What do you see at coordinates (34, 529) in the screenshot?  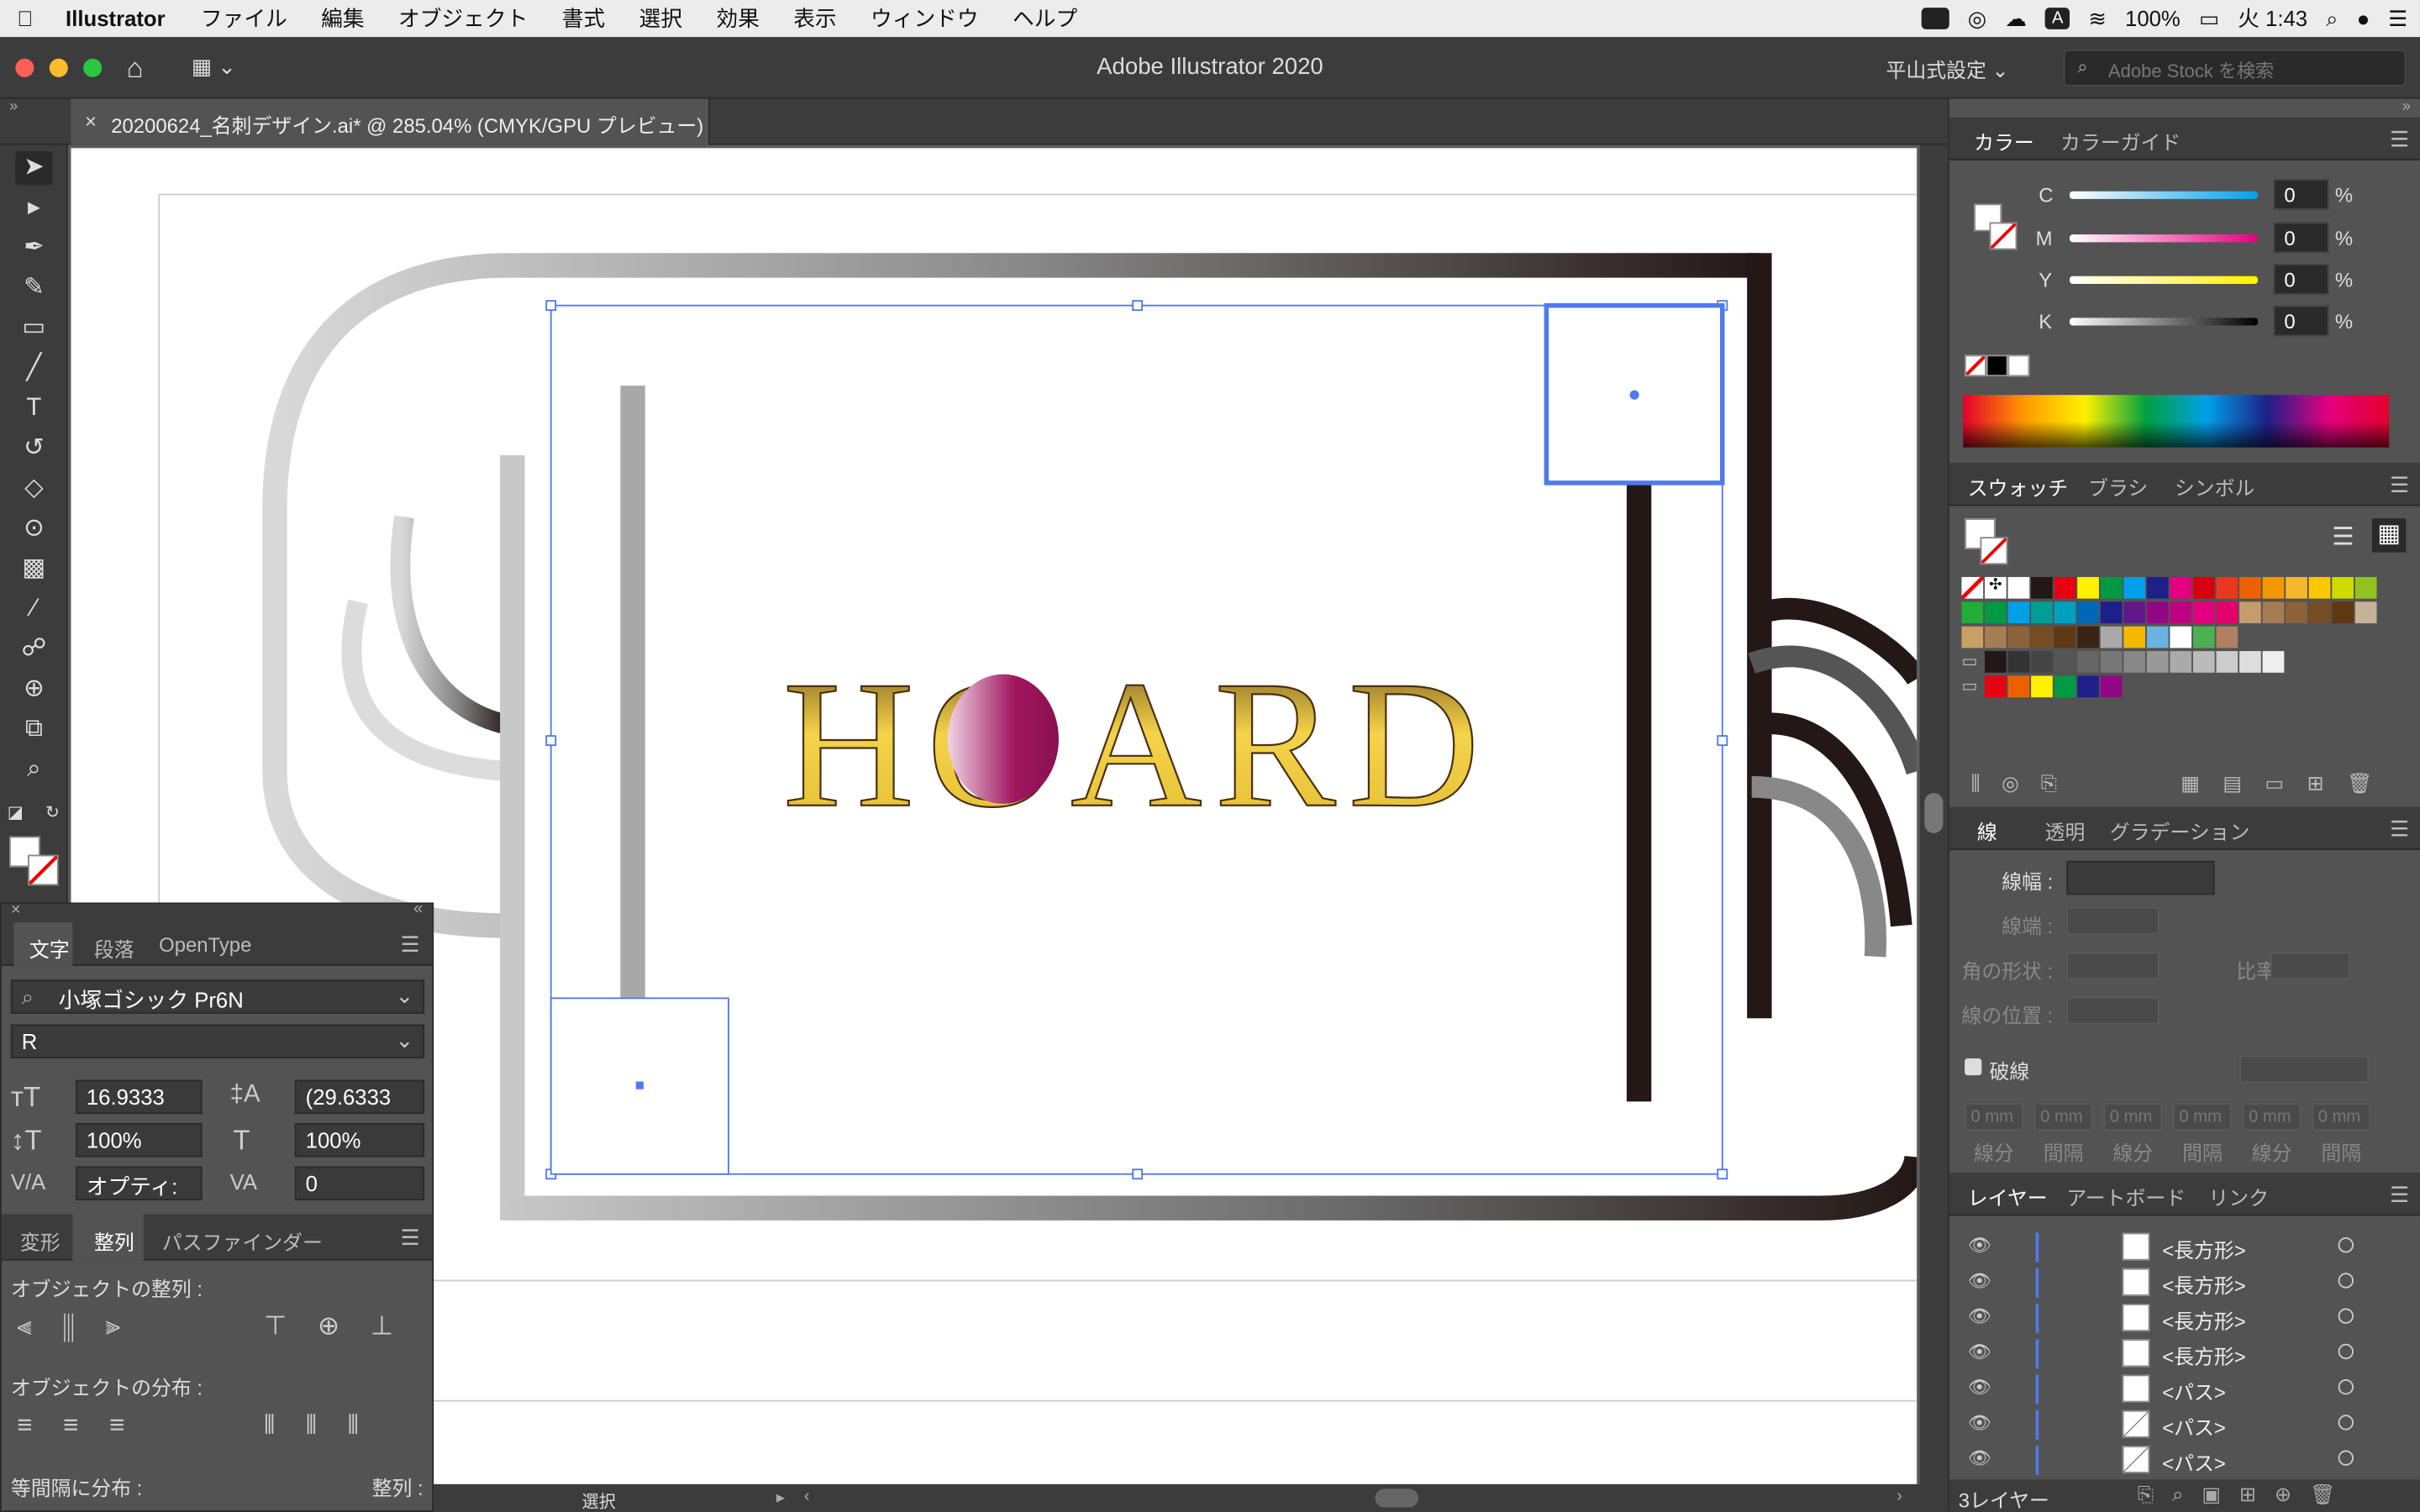 I see `lasso-tool-icon: ⊙` at bounding box center [34, 529].